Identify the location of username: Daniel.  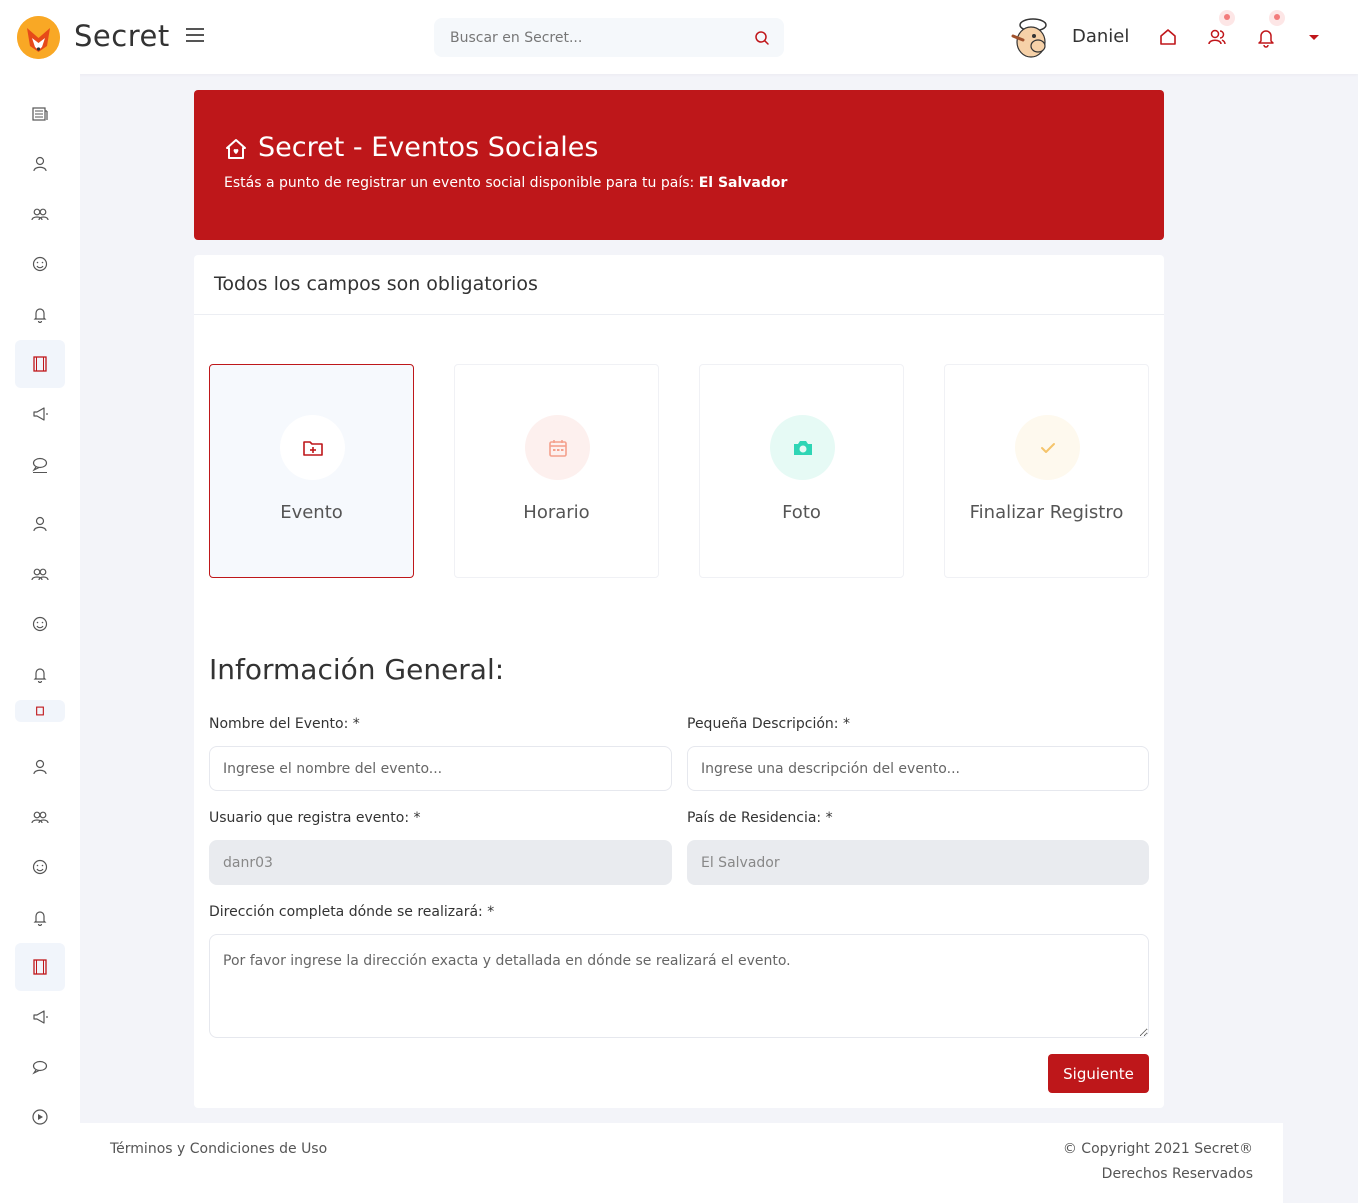
(1100, 36).